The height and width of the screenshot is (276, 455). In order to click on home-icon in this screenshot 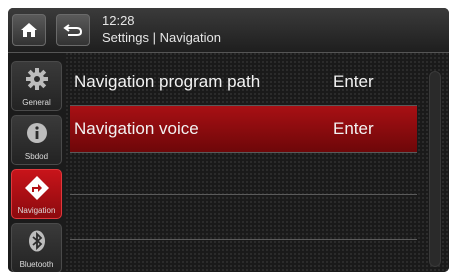, I will do `click(29, 30)`.